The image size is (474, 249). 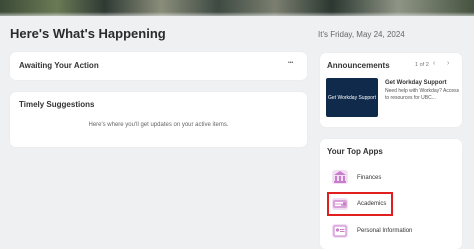 What do you see at coordinates (416, 83) in the screenshot?
I see `announcement-item-title: Get Workday Support` at bounding box center [416, 83].